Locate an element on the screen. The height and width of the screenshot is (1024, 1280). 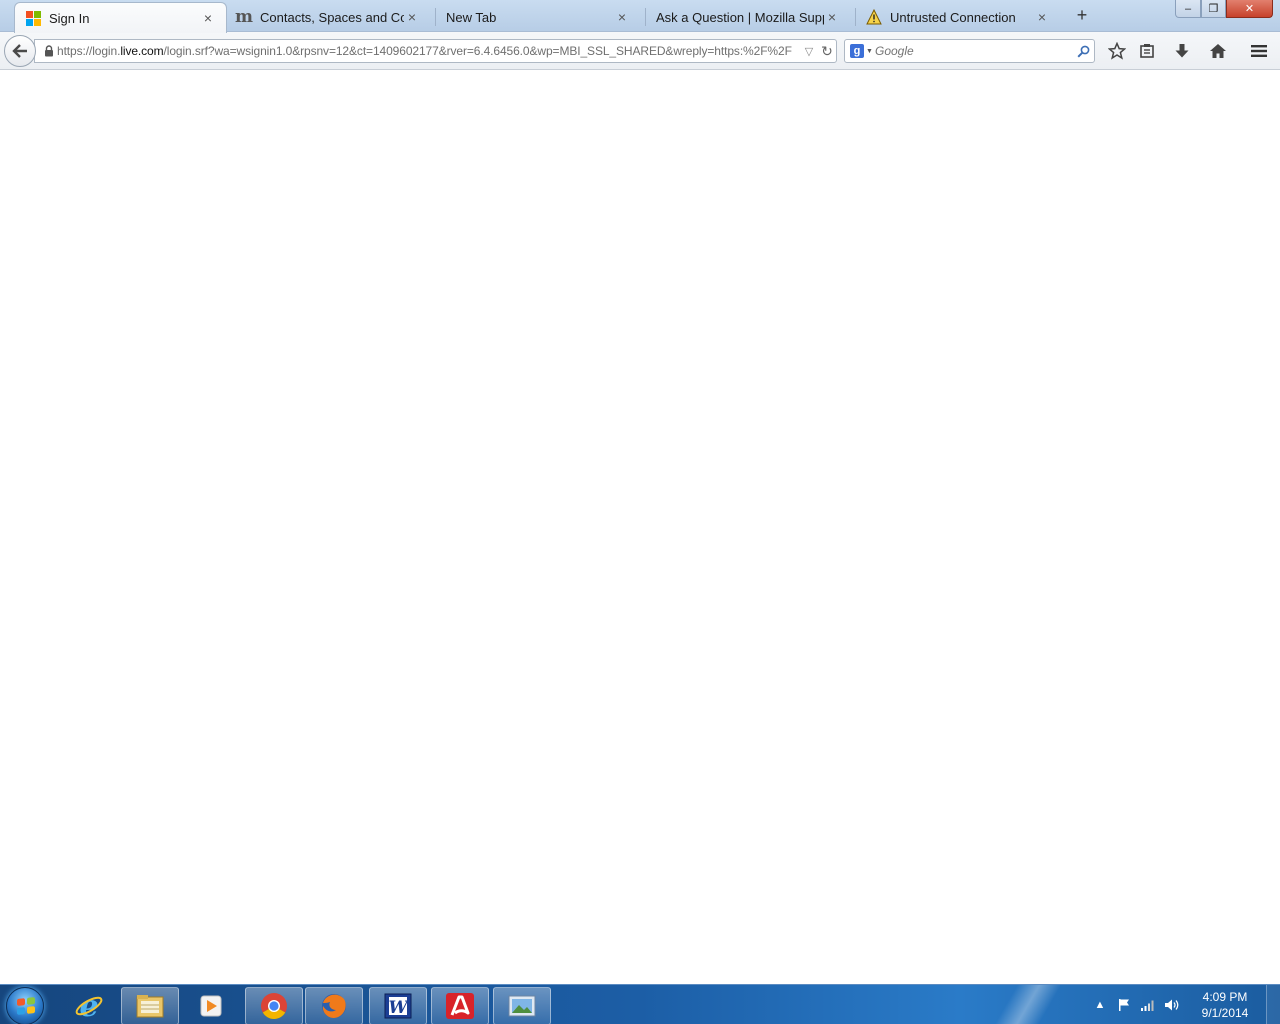
home-icon is located at coordinates (1218, 51).